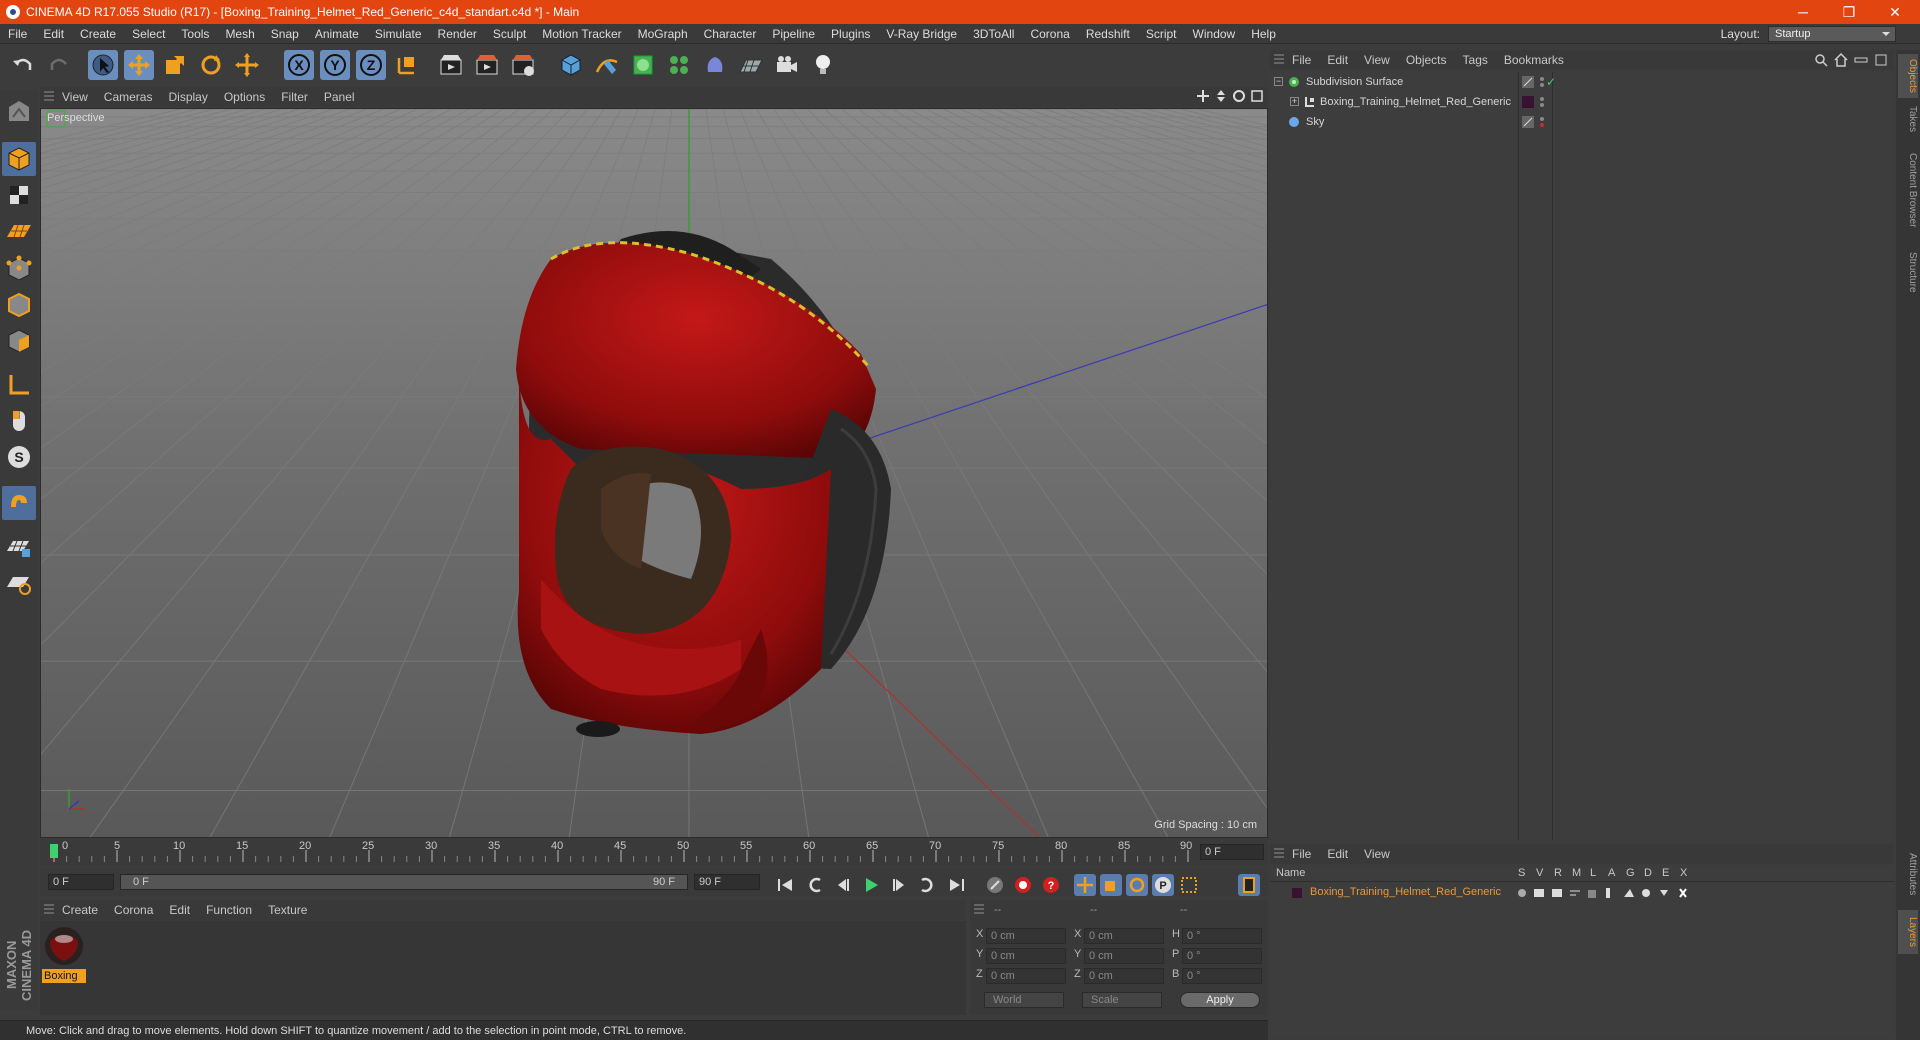  What do you see at coordinates (1222, 976) in the screenshot?
I see `rotation-b-field: 0 °` at bounding box center [1222, 976].